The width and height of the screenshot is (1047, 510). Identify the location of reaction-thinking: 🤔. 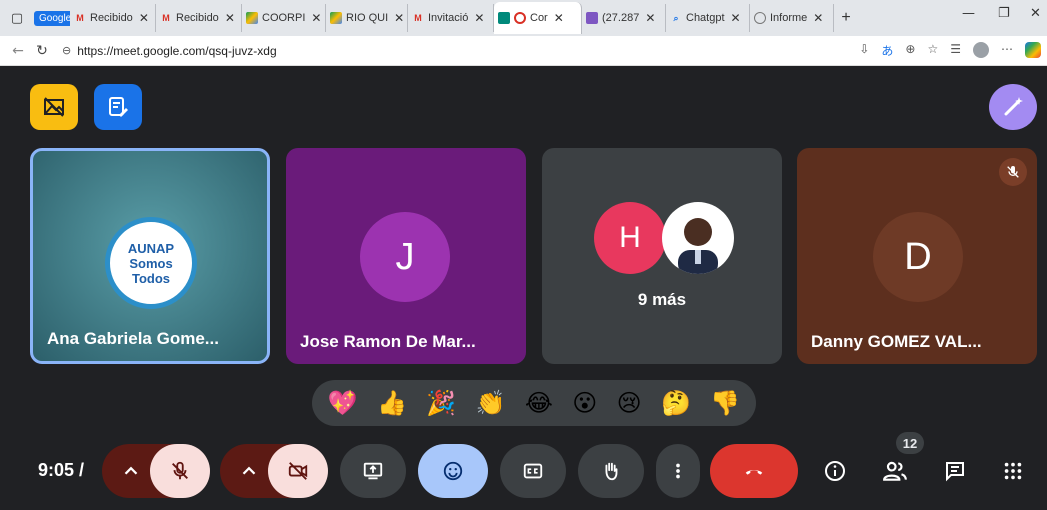
(676, 403).